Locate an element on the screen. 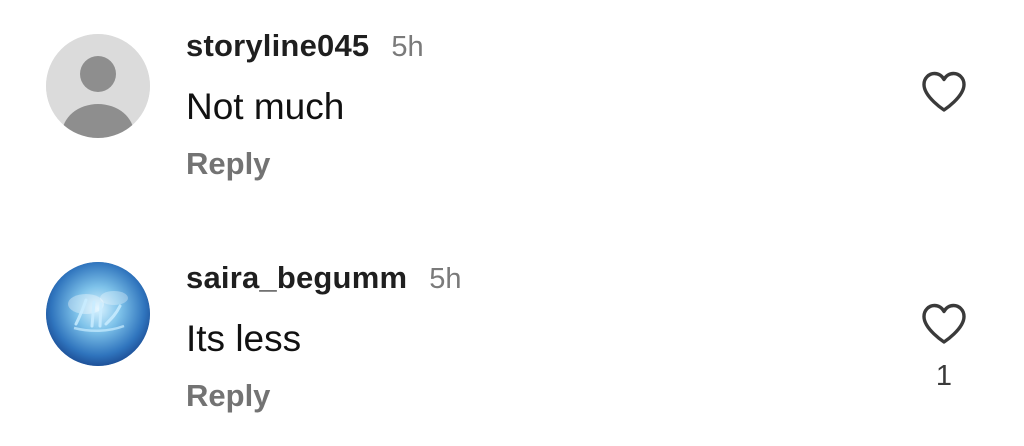  default-user-avatar-icon is located at coordinates (98, 86).